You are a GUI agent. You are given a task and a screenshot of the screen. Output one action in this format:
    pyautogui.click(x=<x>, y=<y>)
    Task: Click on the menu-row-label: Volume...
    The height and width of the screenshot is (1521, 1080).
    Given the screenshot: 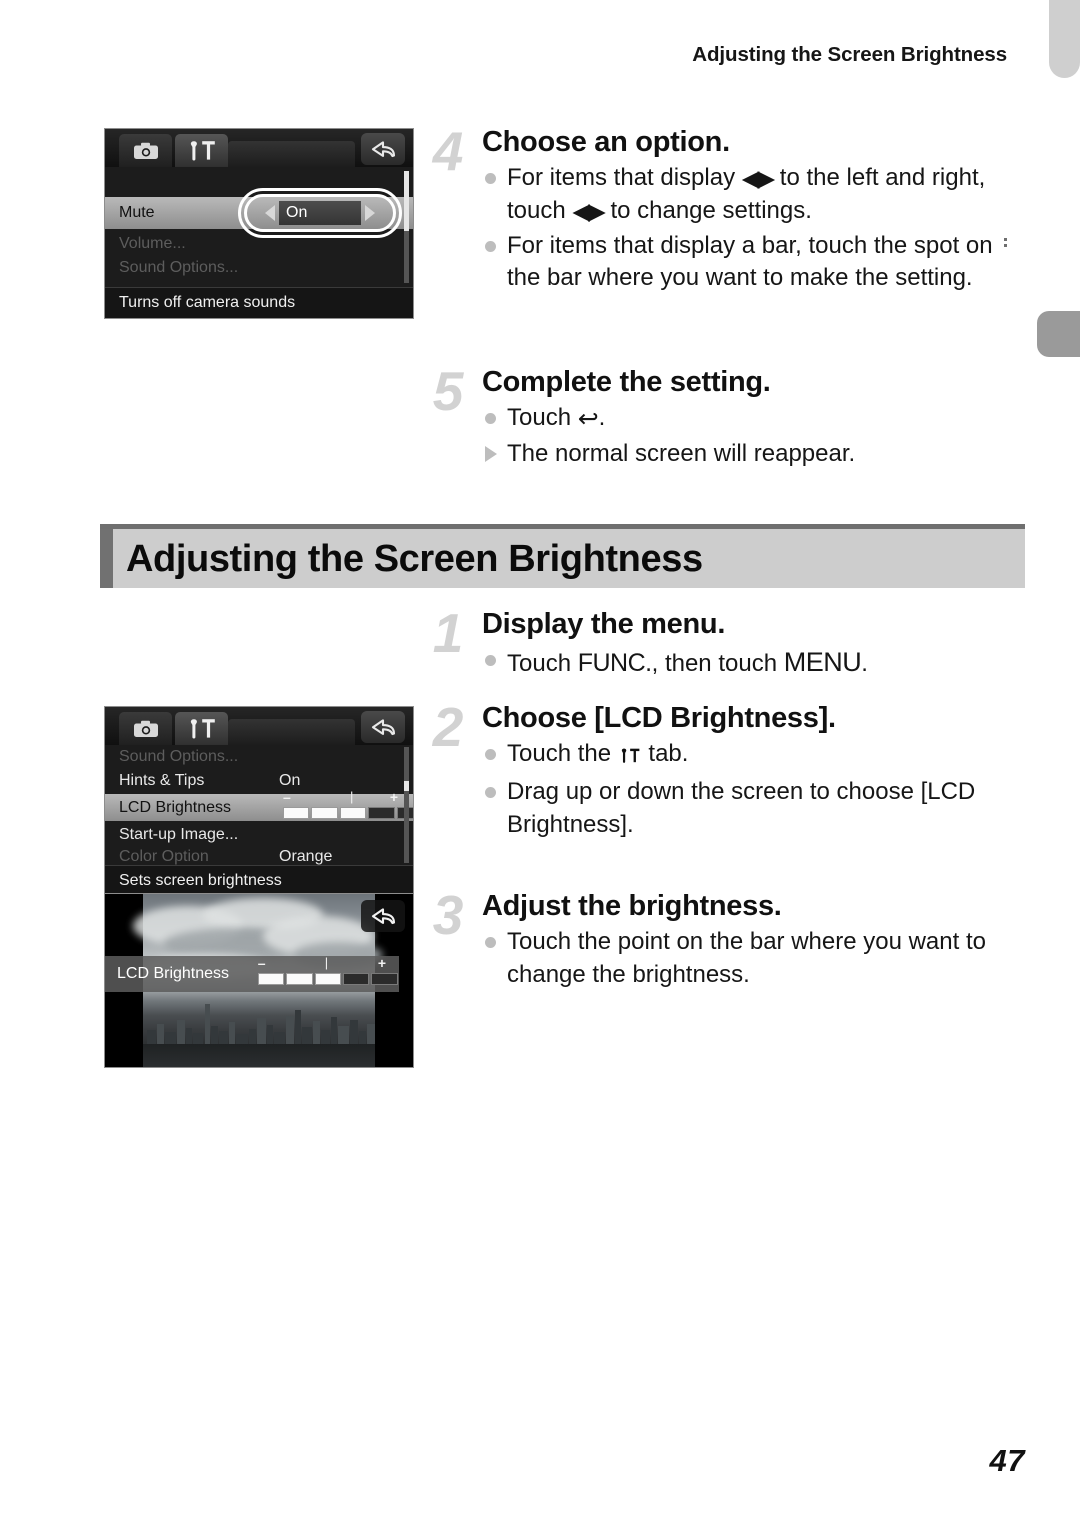 What is the action you would take?
    pyautogui.click(x=152, y=243)
    